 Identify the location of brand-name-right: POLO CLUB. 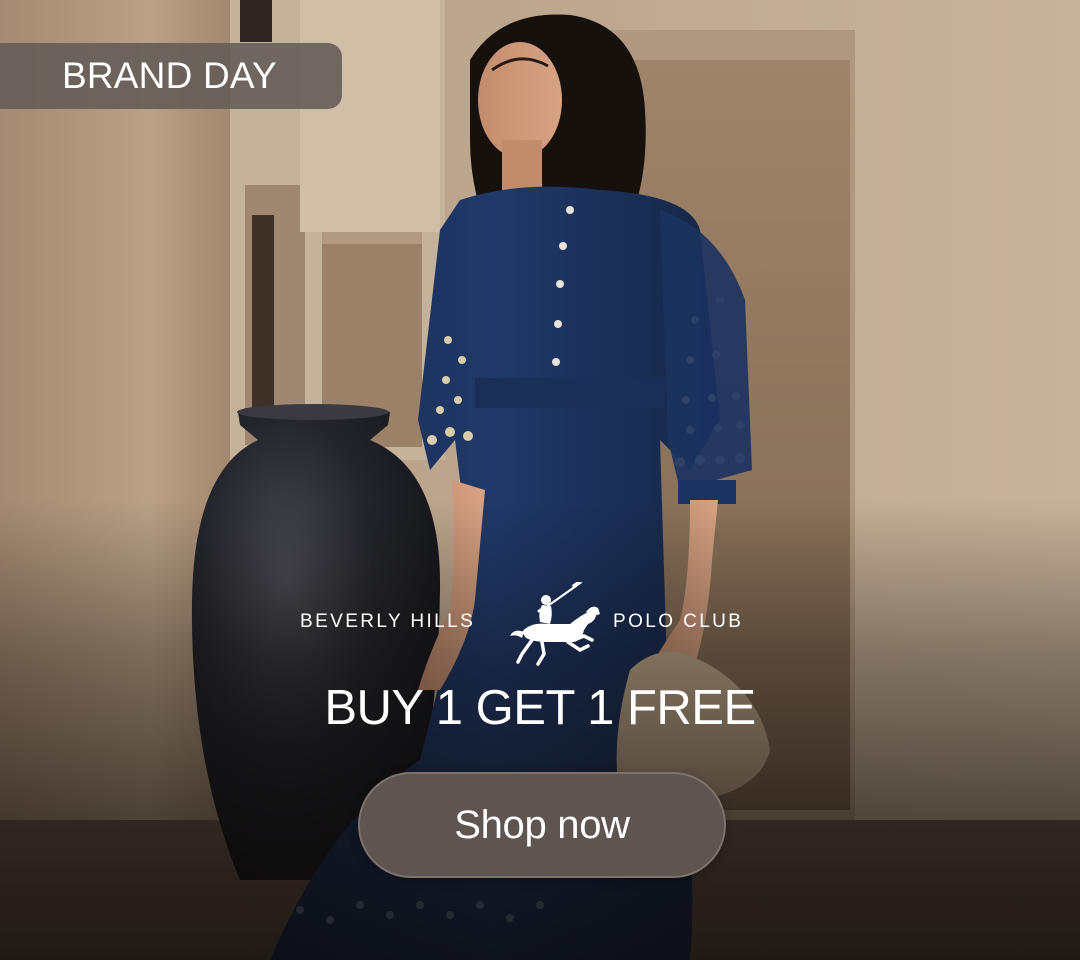
(678, 621).